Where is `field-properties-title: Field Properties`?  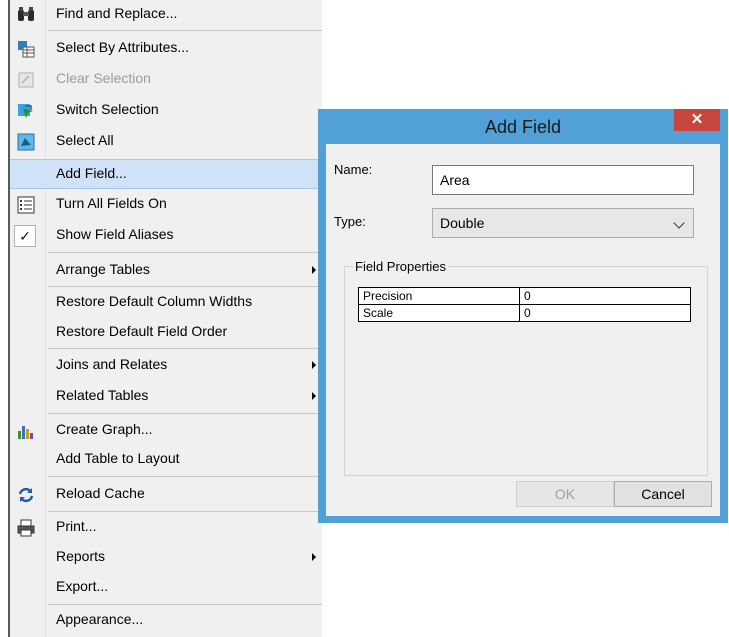 field-properties-title: Field Properties is located at coordinates (401, 266).